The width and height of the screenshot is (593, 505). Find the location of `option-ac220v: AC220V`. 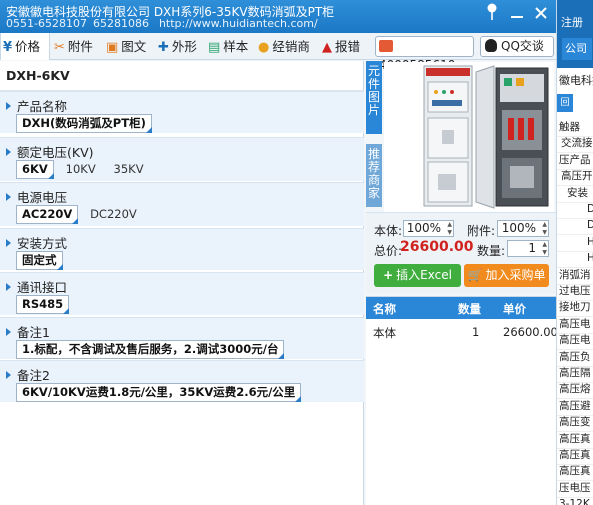

option-ac220v: AC220V is located at coordinates (47, 214).